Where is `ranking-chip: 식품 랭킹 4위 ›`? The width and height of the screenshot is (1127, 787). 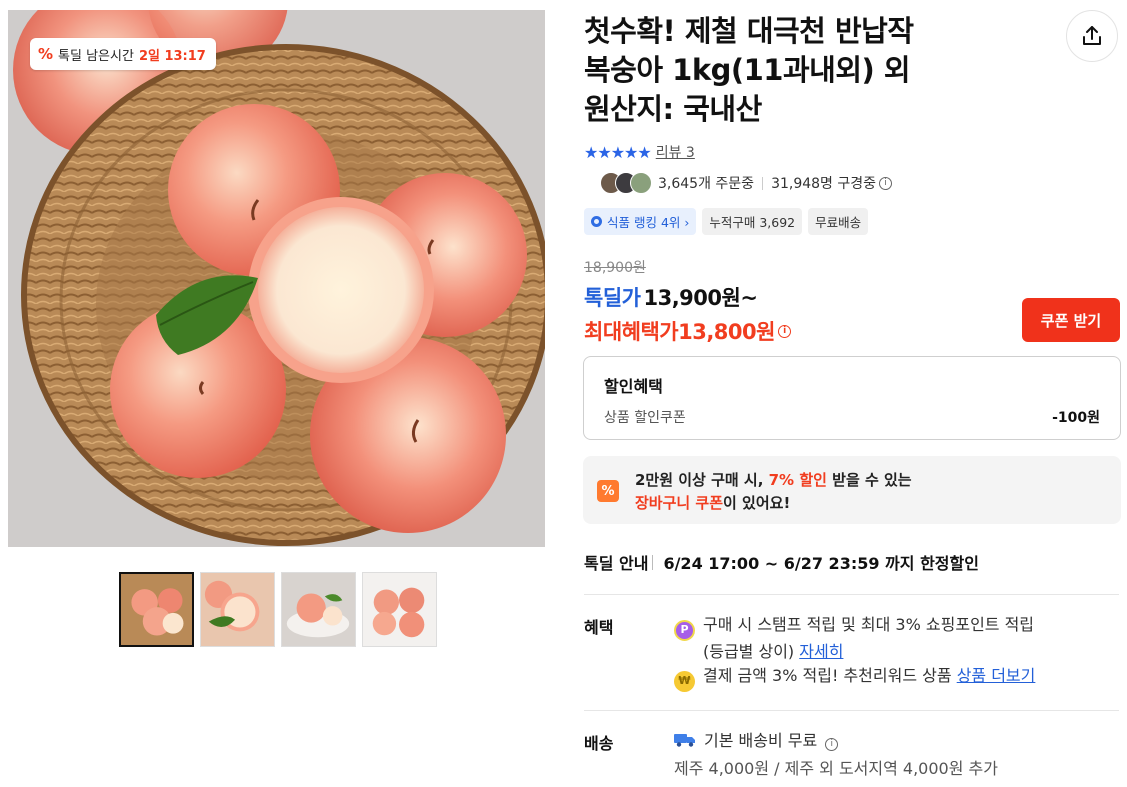
ranking-chip: 식품 랭킹 4위 › is located at coordinates (640, 221).